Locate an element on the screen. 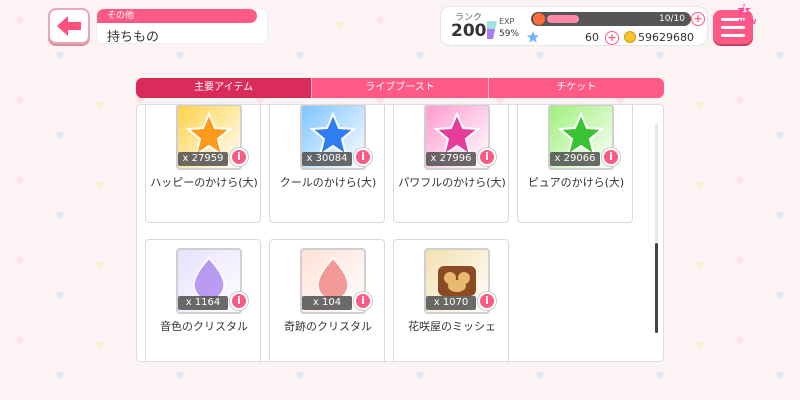 The width and height of the screenshot is (800, 400). scrollbar is located at coordinates (656, 228).